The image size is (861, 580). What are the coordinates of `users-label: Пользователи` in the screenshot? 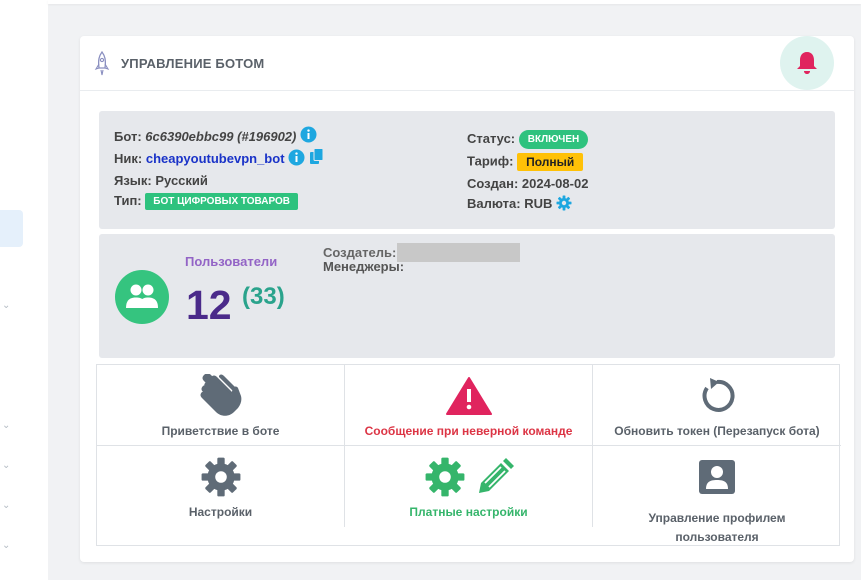 It's located at (231, 261).